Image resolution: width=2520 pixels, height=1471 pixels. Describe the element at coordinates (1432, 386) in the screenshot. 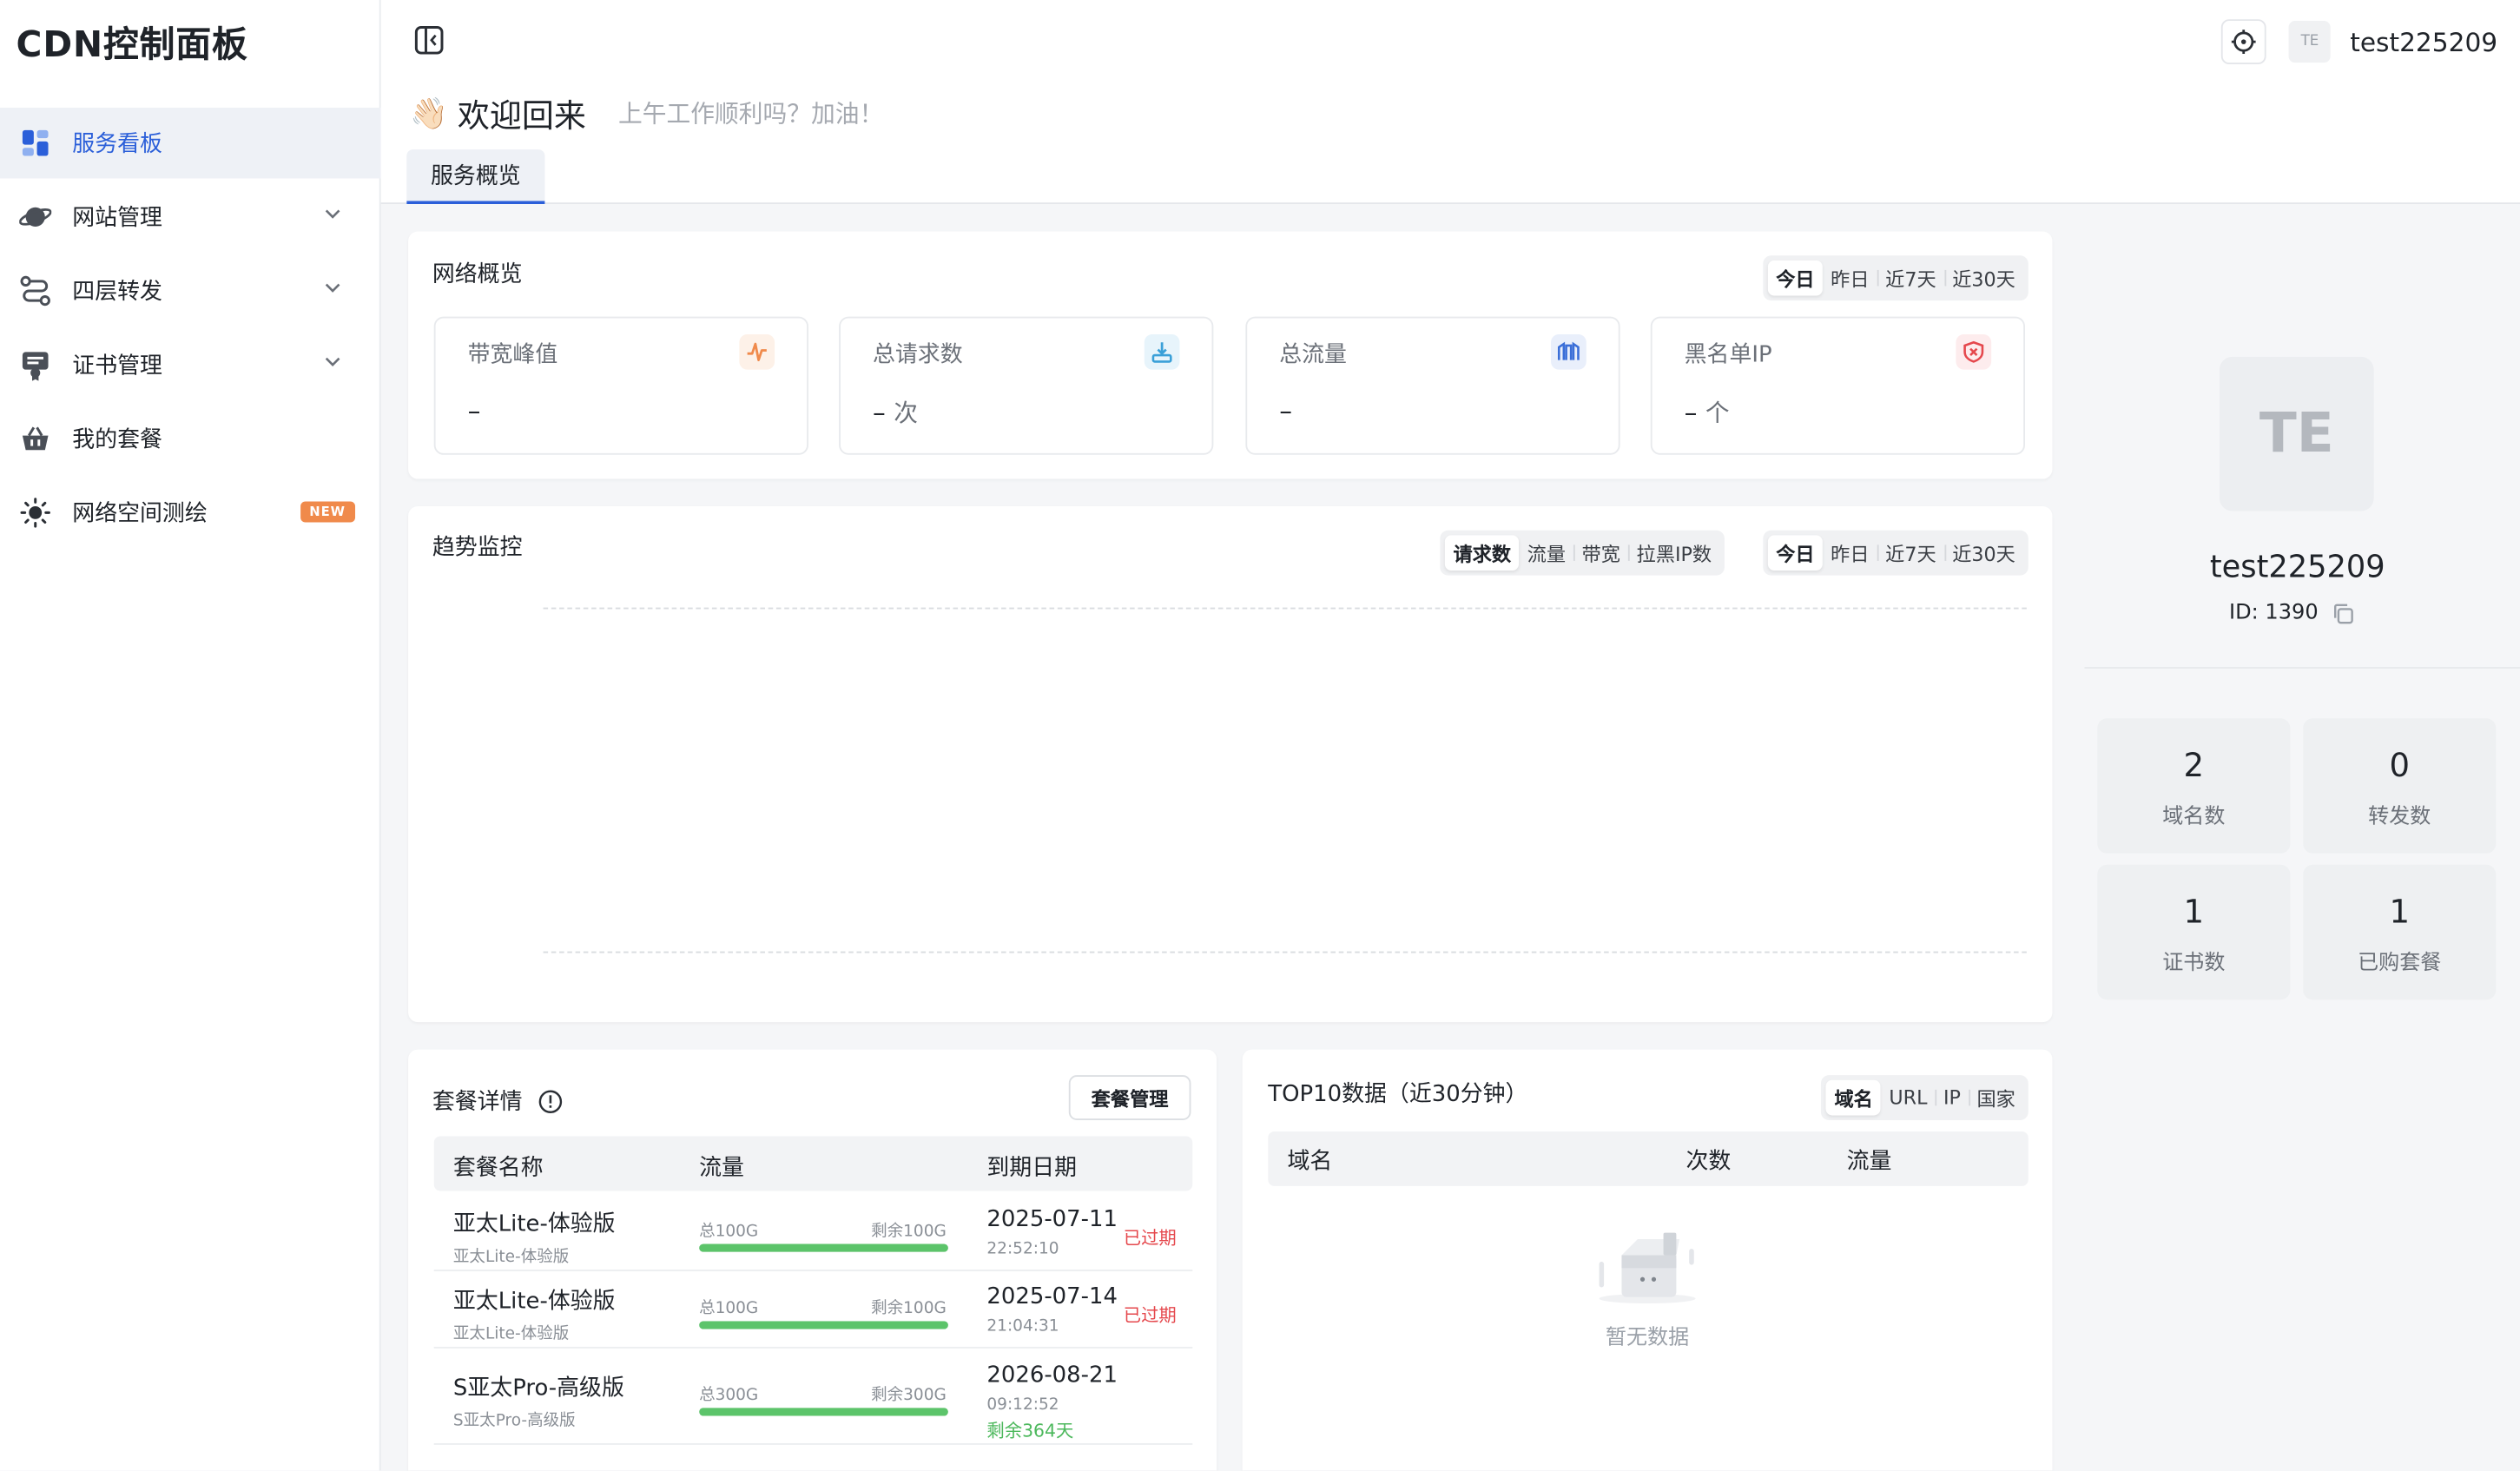

I see `stat-total-traffic: 总流量 –` at that location.